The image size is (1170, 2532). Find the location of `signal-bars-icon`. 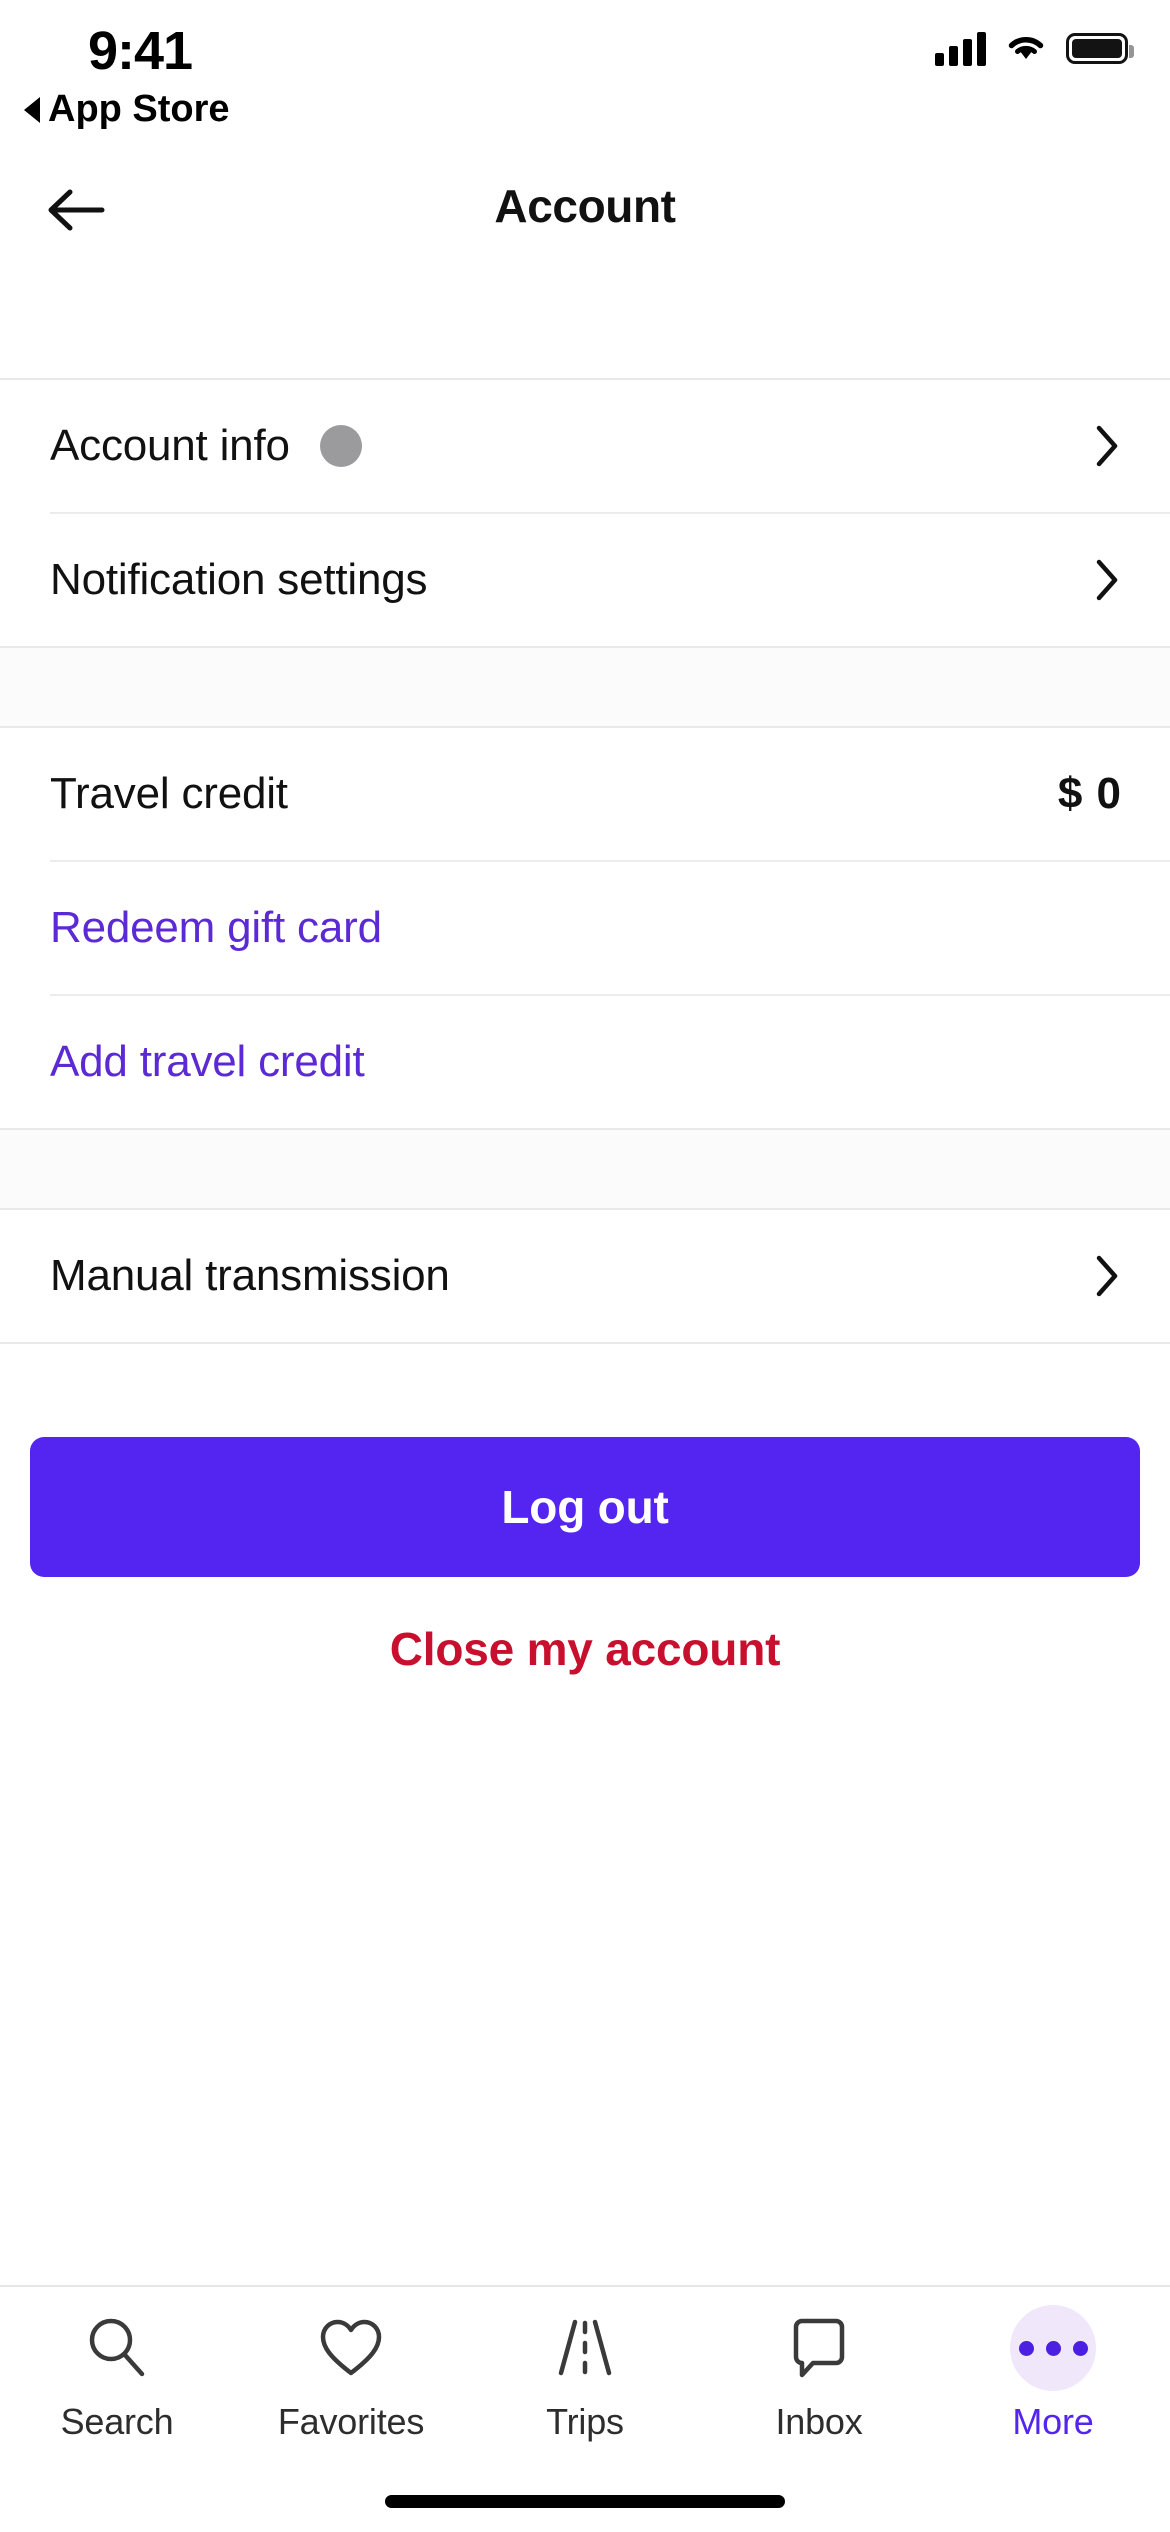

signal-bars-icon is located at coordinates (960, 48).